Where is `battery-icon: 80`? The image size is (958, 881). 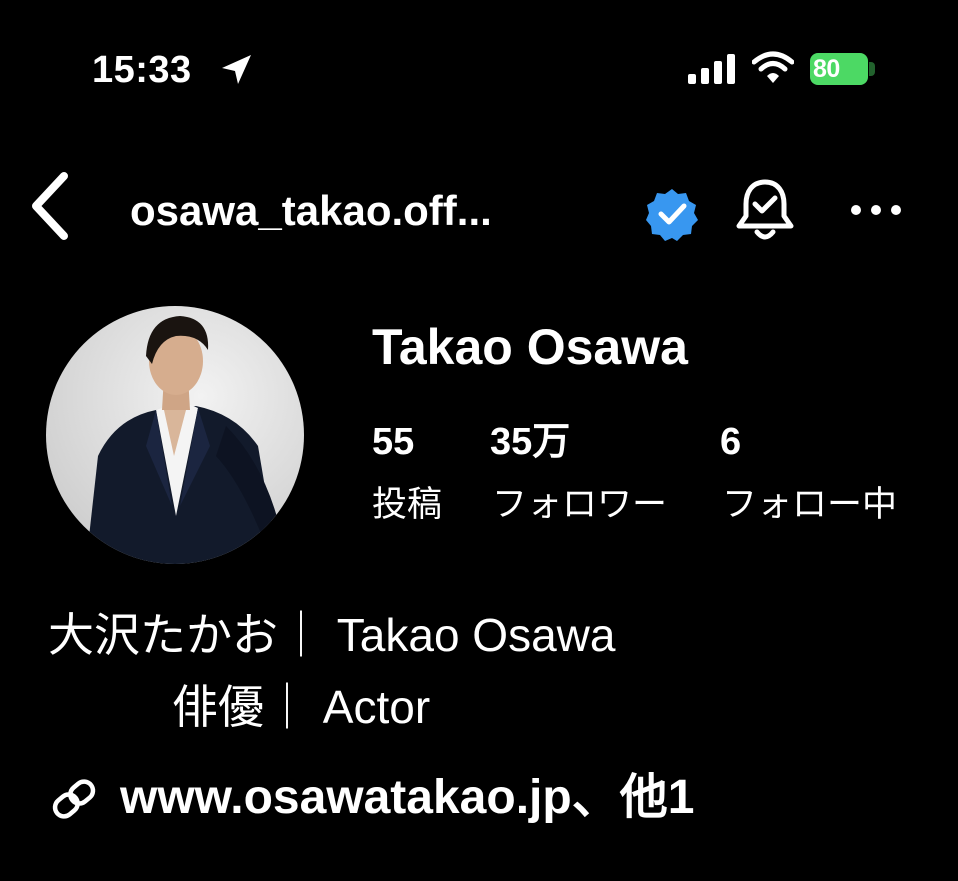 battery-icon: 80 is located at coordinates (839, 69).